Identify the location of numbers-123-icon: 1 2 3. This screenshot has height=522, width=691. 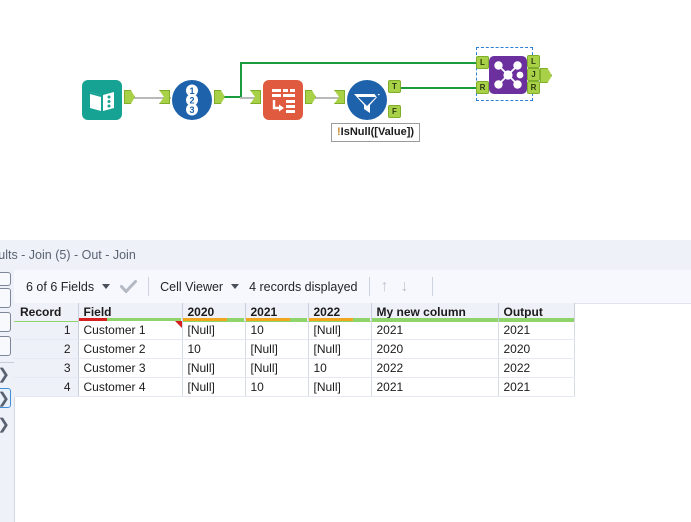
(192, 100).